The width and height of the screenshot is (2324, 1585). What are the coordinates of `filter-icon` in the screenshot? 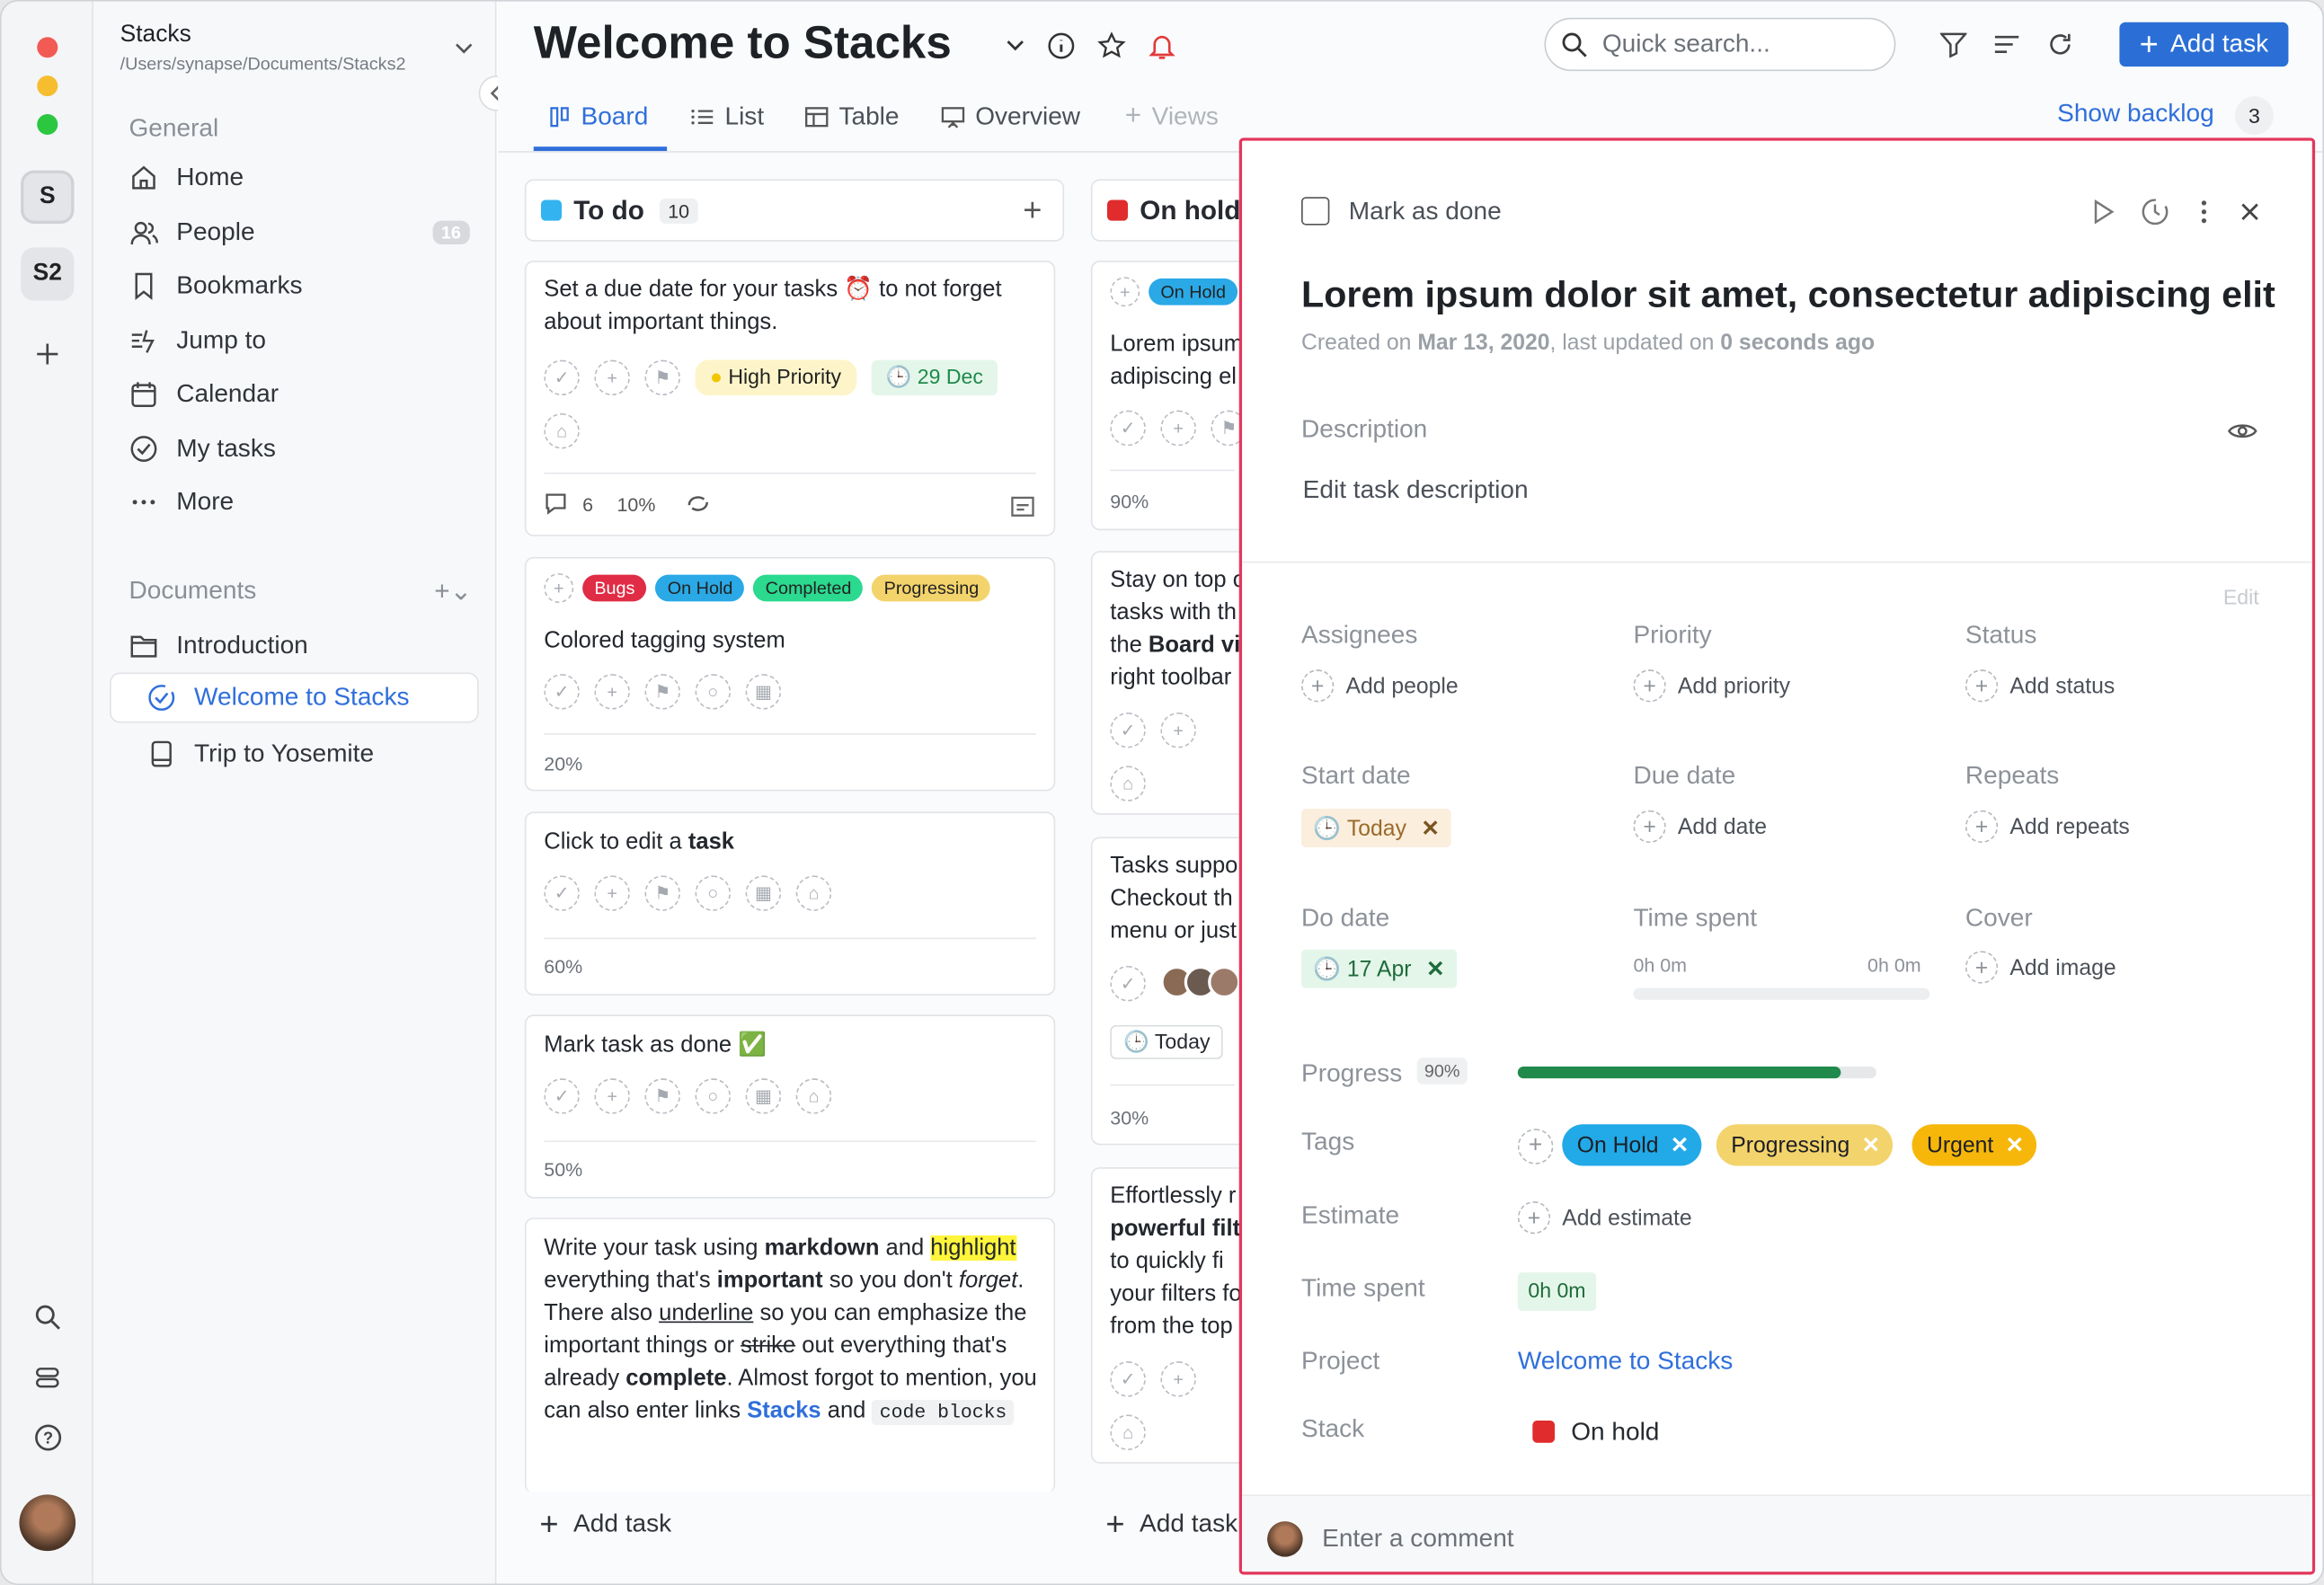 It's located at (1953, 44).